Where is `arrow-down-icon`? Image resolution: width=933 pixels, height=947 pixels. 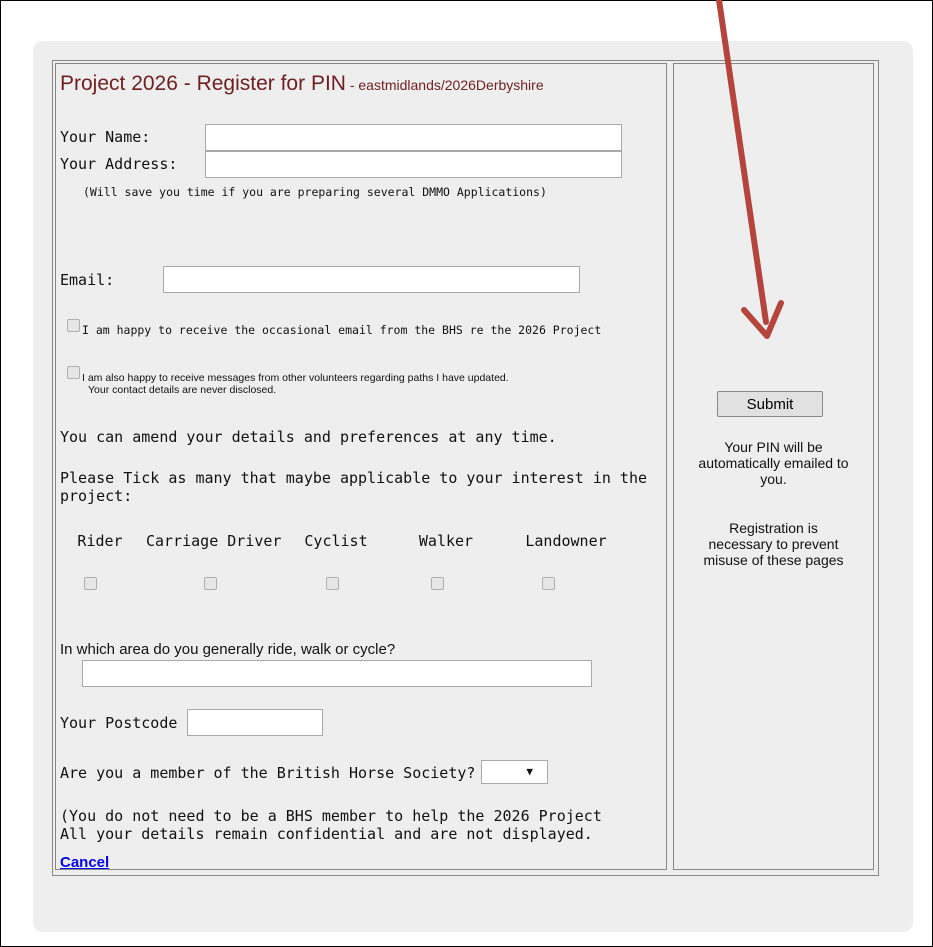 arrow-down-icon is located at coordinates (750, 169).